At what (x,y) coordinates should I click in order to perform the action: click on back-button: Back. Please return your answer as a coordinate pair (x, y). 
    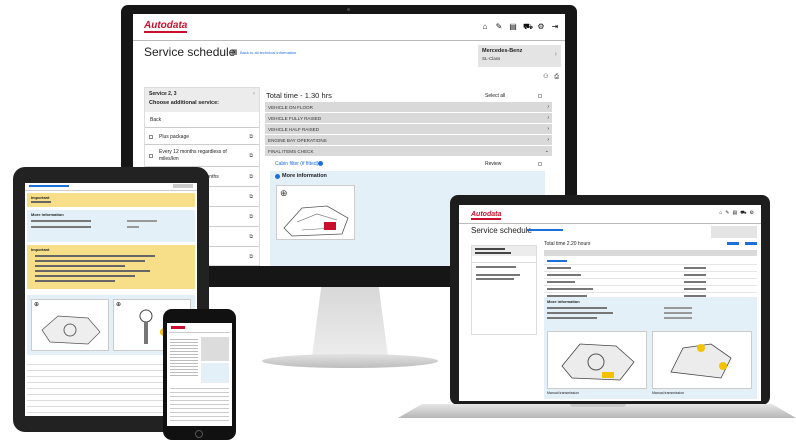
    Looking at the image, I should click on (202, 120).